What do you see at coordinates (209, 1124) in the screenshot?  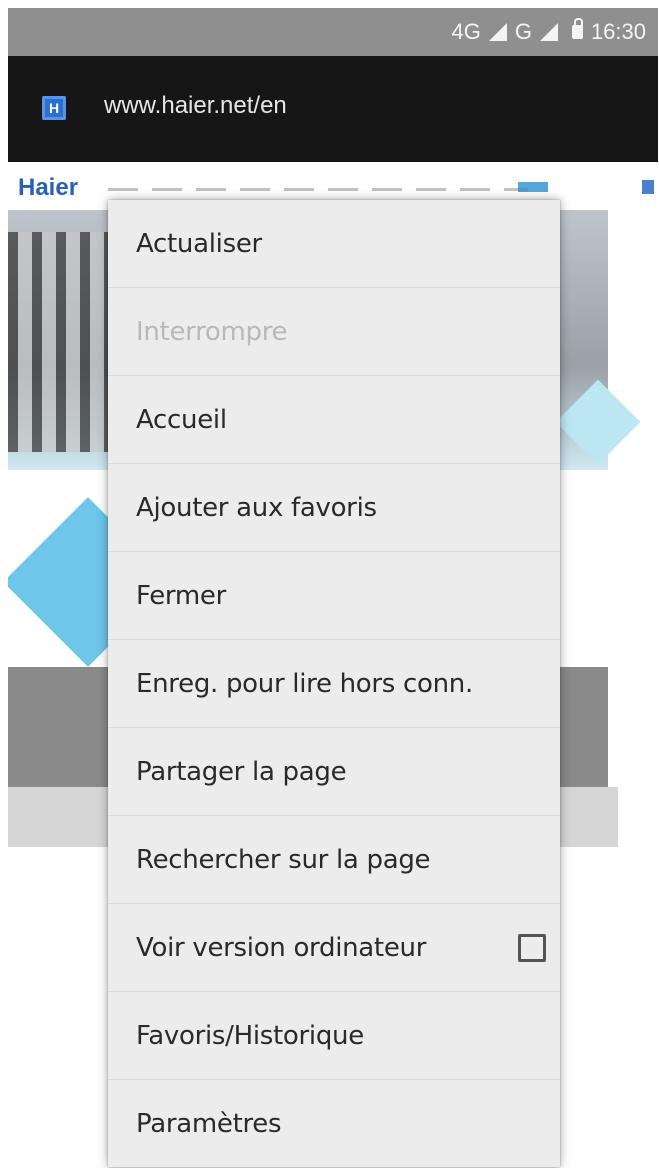 I see `menu-item-label: Paramètres` at bounding box center [209, 1124].